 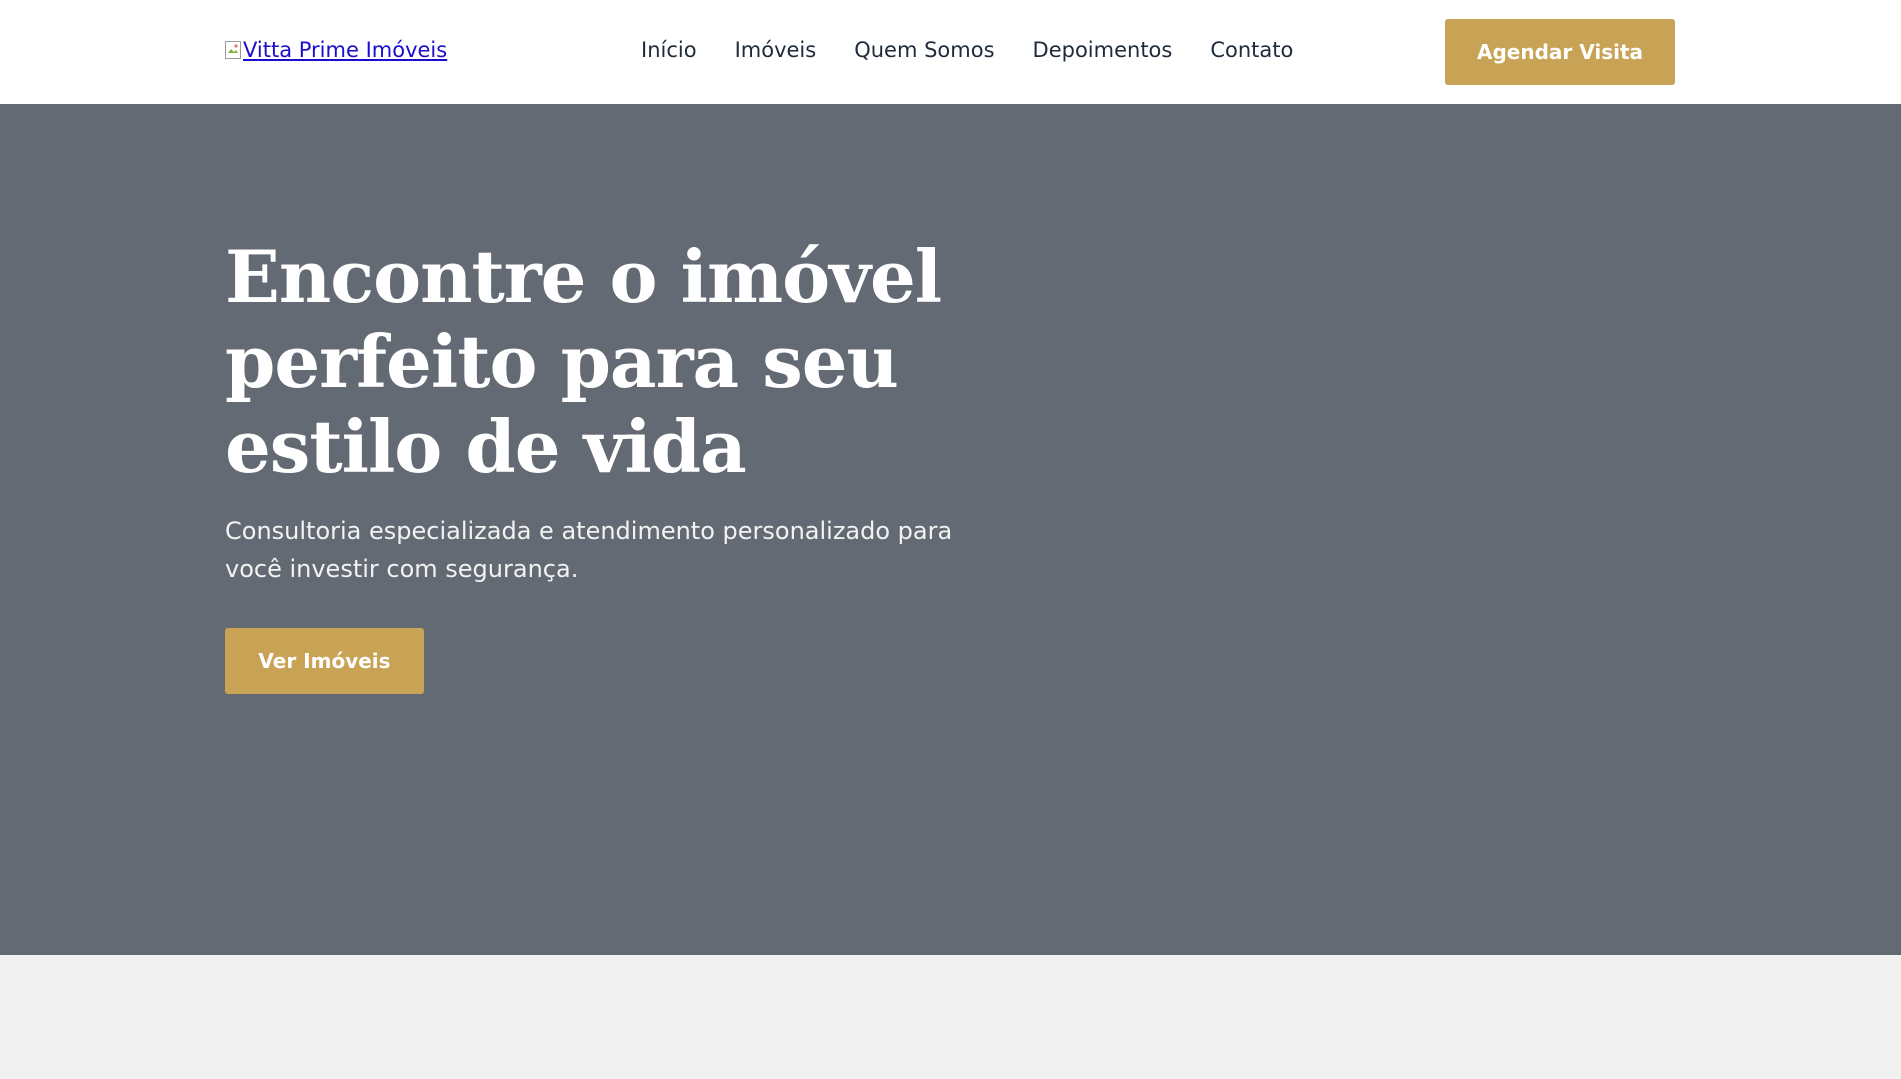 What do you see at coordinates (950, 1017) in the screenshot?
I see `next-section` at bounding box center [950, 1017].